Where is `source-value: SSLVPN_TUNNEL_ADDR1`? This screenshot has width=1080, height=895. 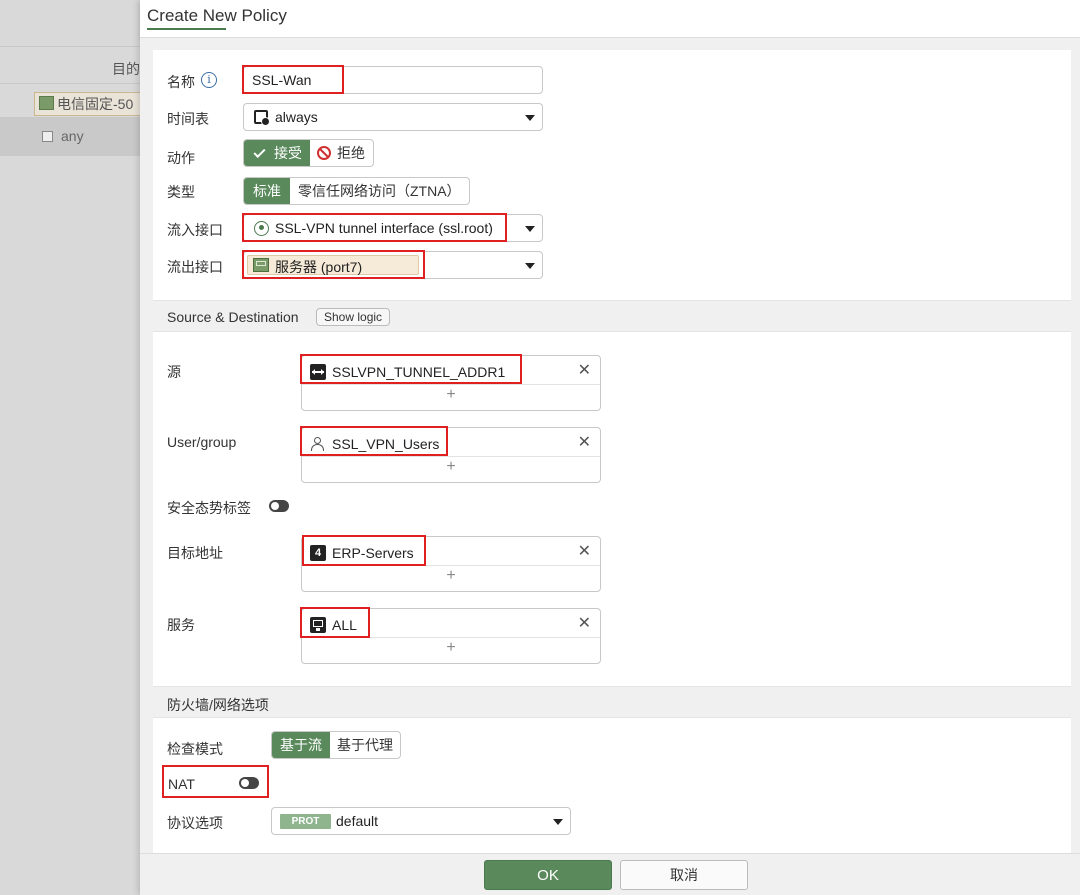
source-value: SSLVPN_TUNNEL_ADDR1 is located at coordinates (419, 372).